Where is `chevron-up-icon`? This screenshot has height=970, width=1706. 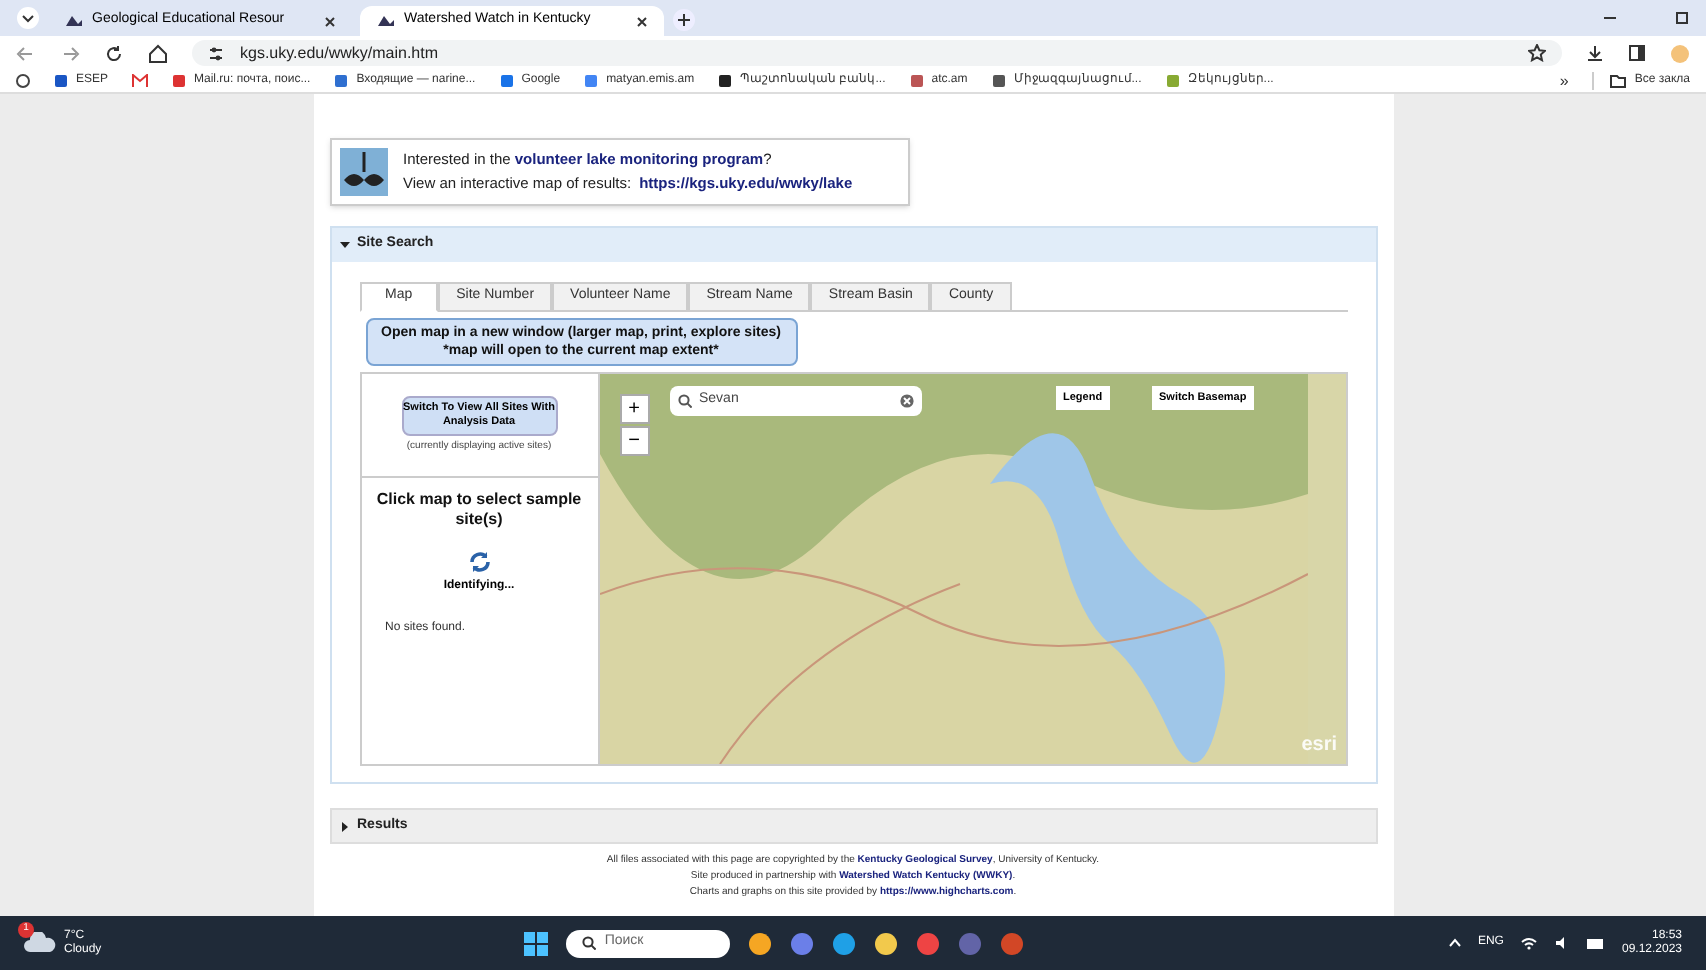 chevron-up-icon is located at coordinates (1454, 943).